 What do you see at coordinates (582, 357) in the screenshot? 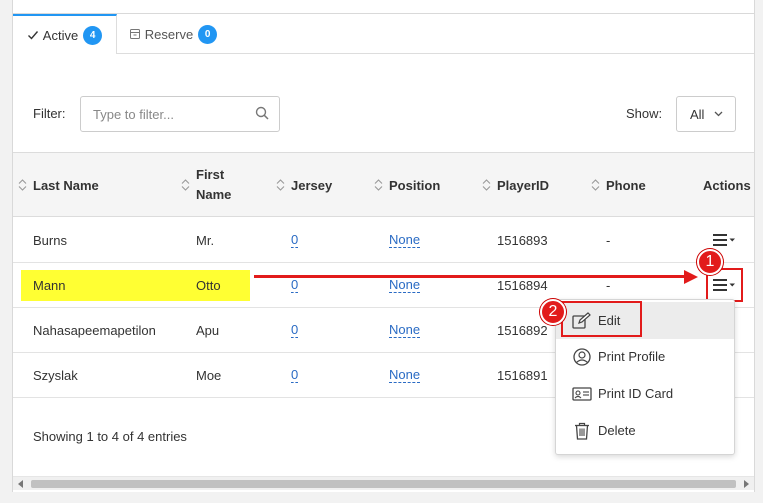
I see `user-circle-icon` at bounding box center [582, 357].